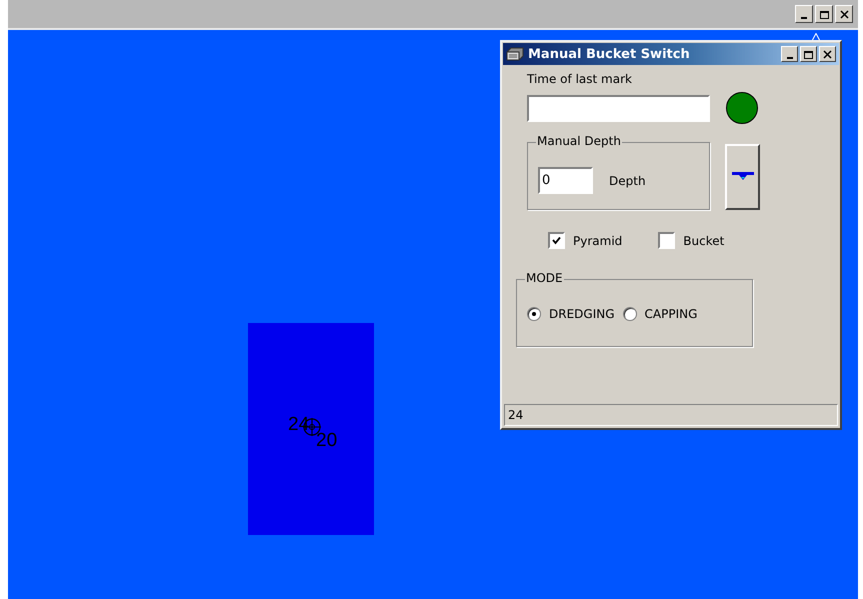 The width and height of the screenshot is (863, 599). What do you see at coordinates (816, 36) in the screenshot?
I see `caret-icon` at bounding box center [816, 36].